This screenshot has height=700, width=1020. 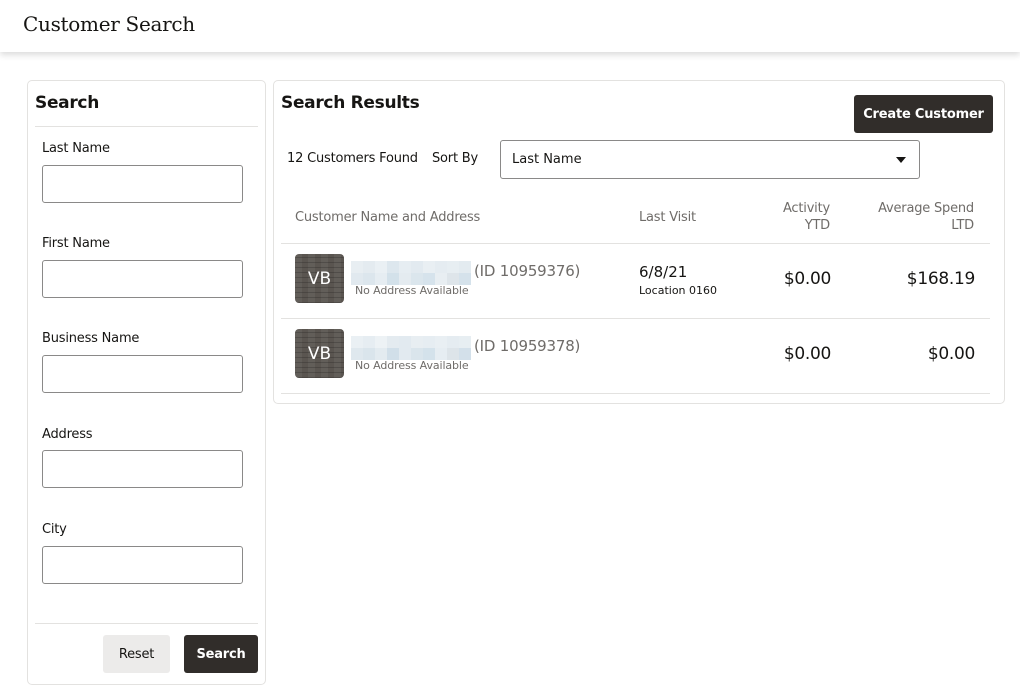 What do you see at coordinates (136, 654) in the screenshot?
I see `reset-button: Reset` at bounding box center [136, 654].